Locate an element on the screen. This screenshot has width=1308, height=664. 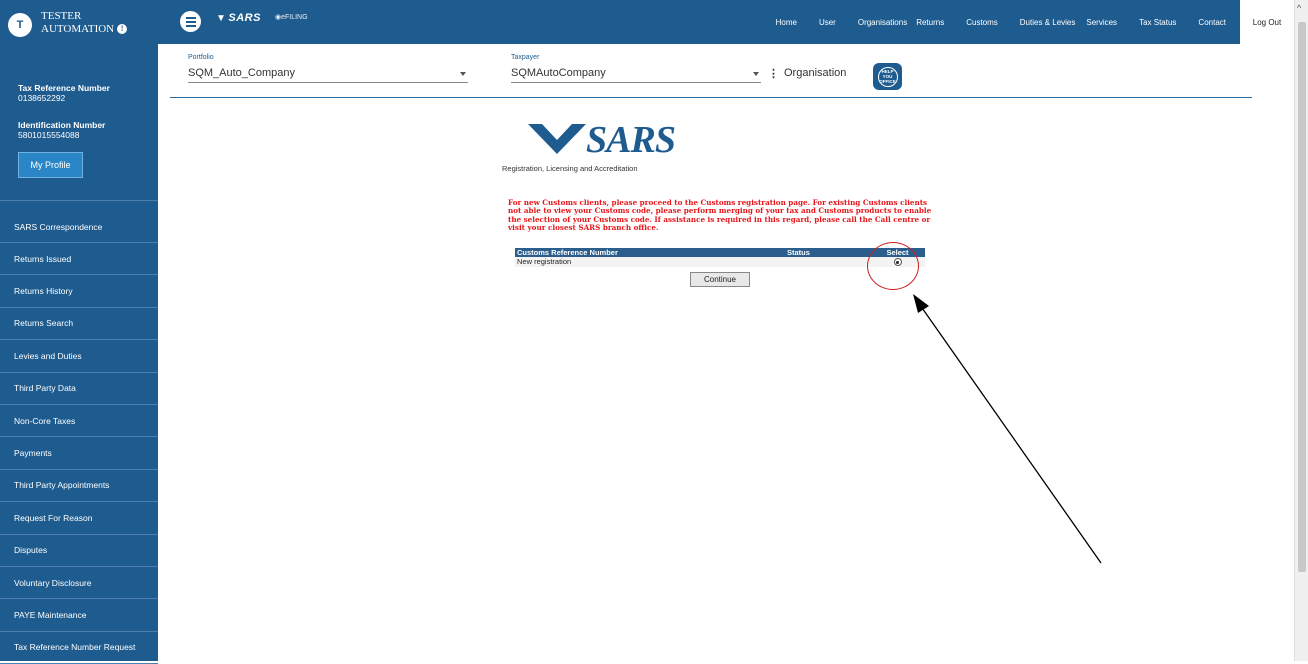
annotation-arrow-line is located at coordinates (1010, 434).